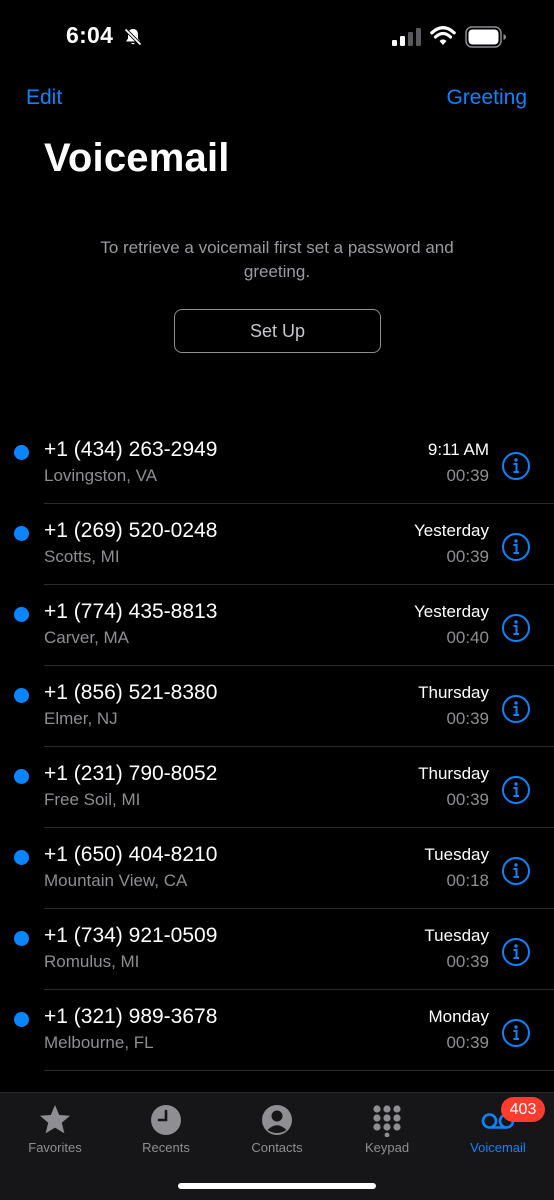 The image size is (554, 1200). Describe the element at coordinates (277, 35) in the screenshot. I see `status-bar: 6:04` at that location.